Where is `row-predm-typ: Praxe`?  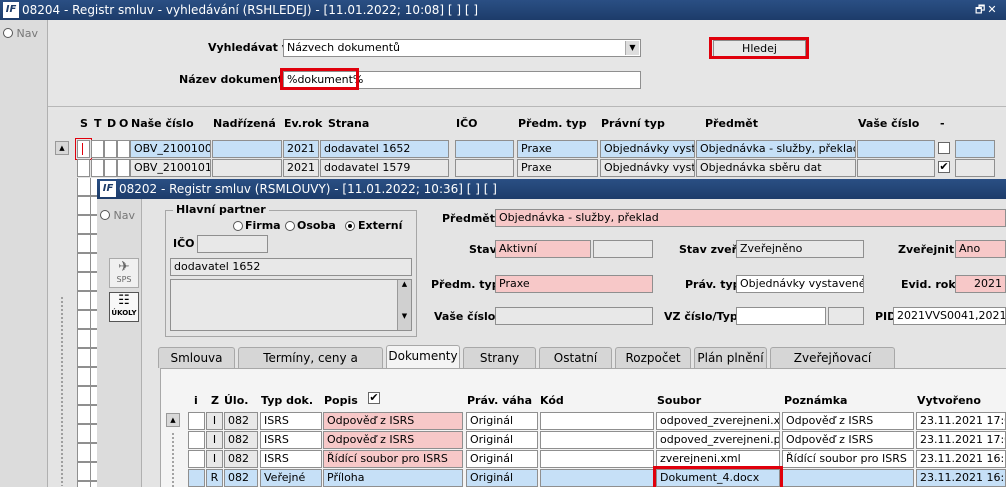 row-predm-typ: Praxe is located at coordinates (557, 168).